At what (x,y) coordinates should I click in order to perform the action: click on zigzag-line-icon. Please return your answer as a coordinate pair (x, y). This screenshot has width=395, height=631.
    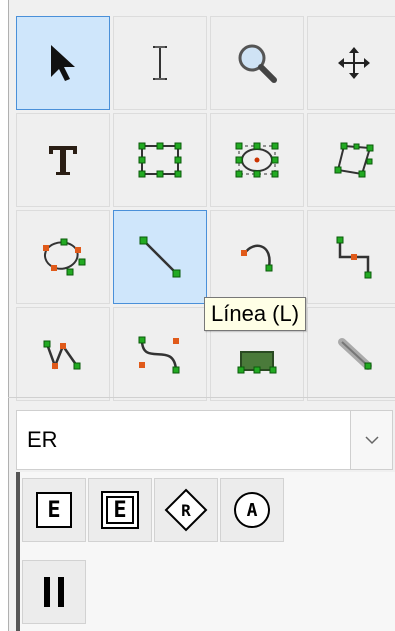
    Looking at the image, I should click on (354, 257).